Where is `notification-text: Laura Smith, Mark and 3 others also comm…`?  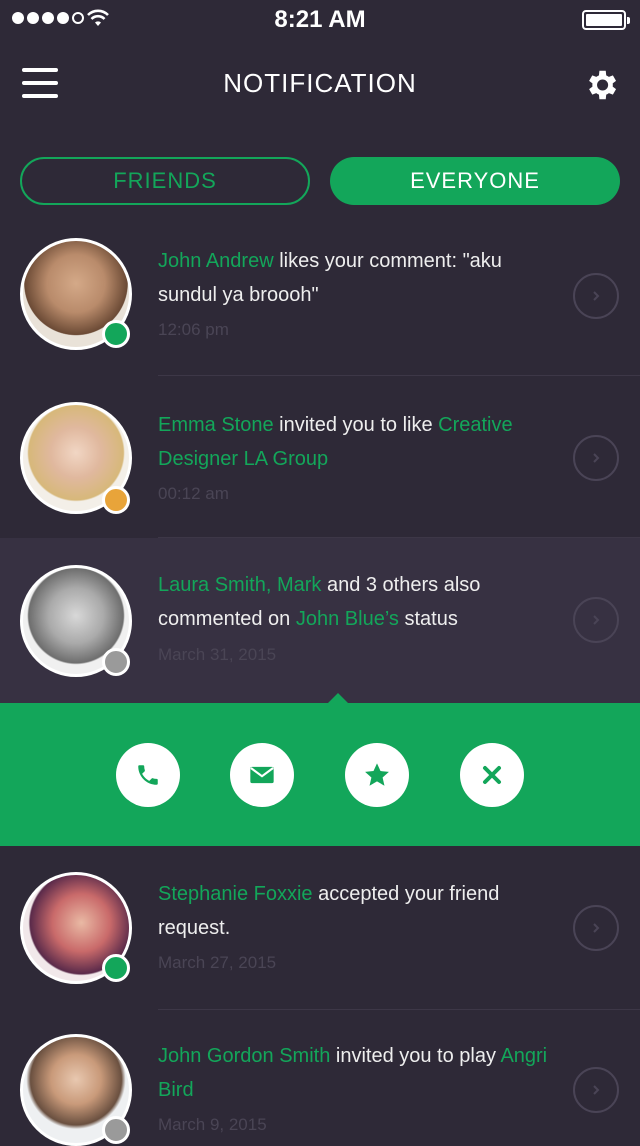
notification-text: Laura Smith, Mark and 3 others also comm… is located at coordinates (319, 602).